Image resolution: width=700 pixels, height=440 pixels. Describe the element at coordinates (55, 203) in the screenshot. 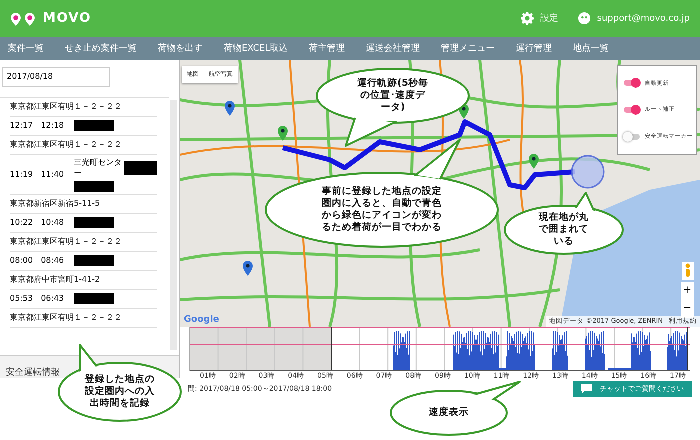

I see `address-text: 東京都新宿区新宿5-11-5` at that location.